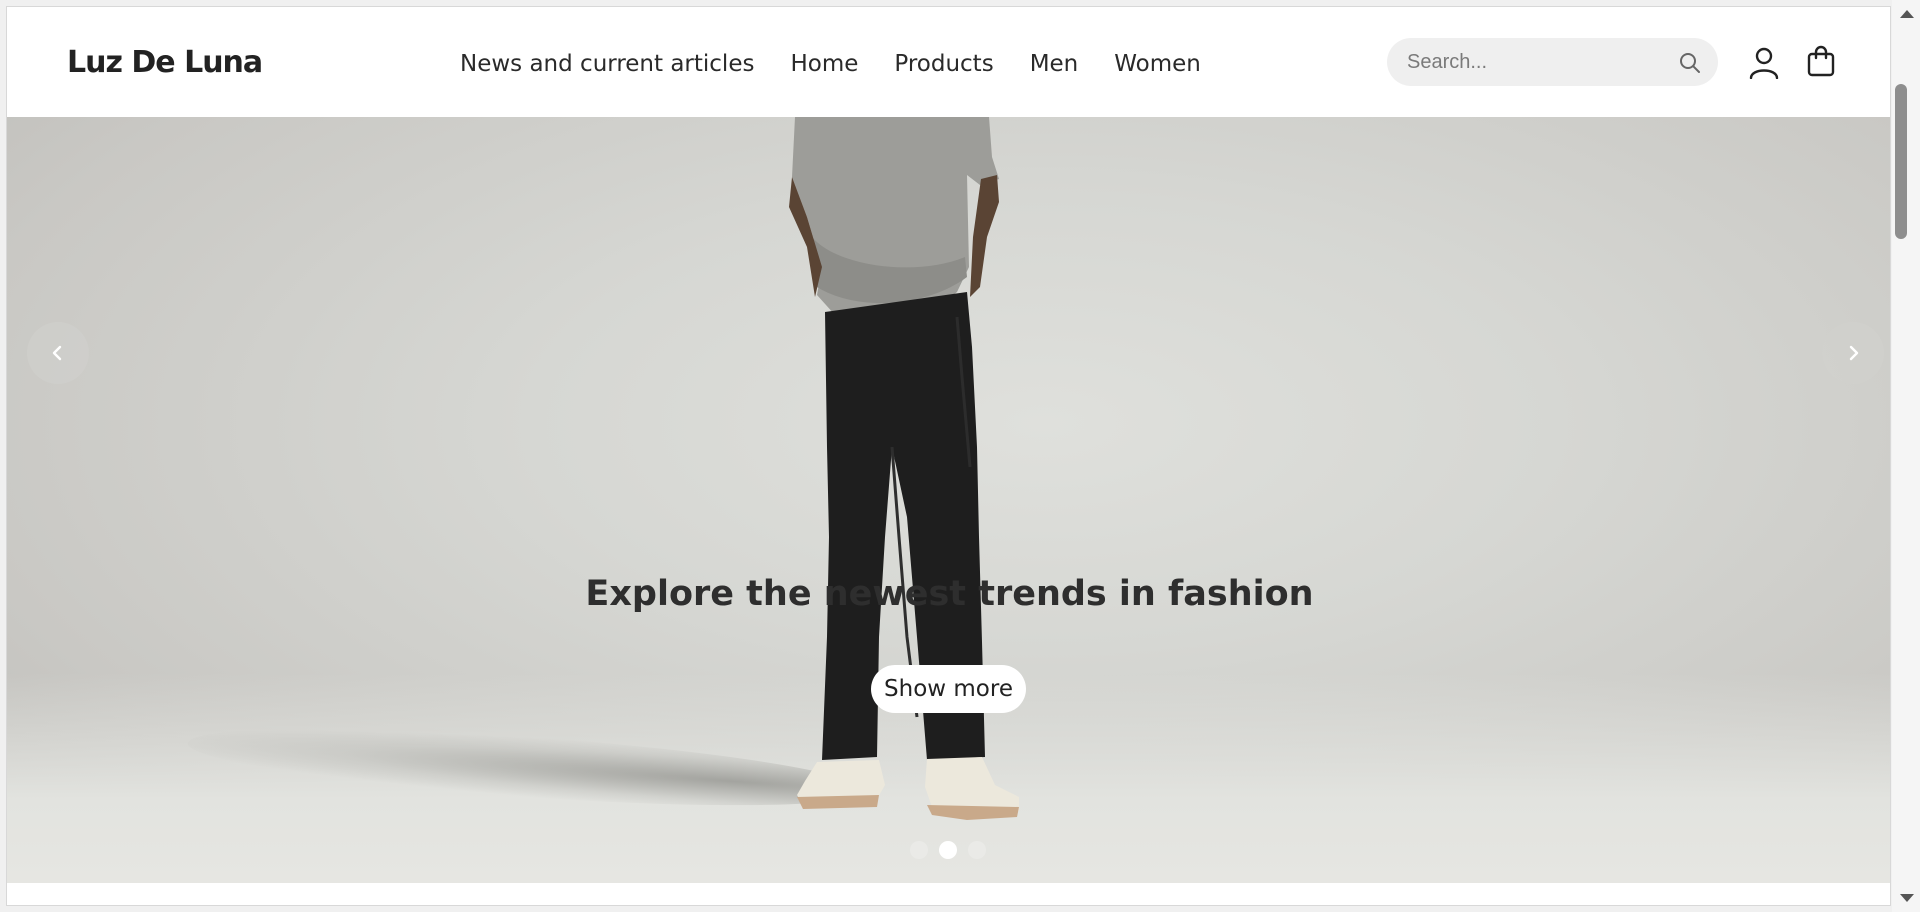 This screenshot has height=912, width=1920. I want to click on user-icon, so click(1764, 63).